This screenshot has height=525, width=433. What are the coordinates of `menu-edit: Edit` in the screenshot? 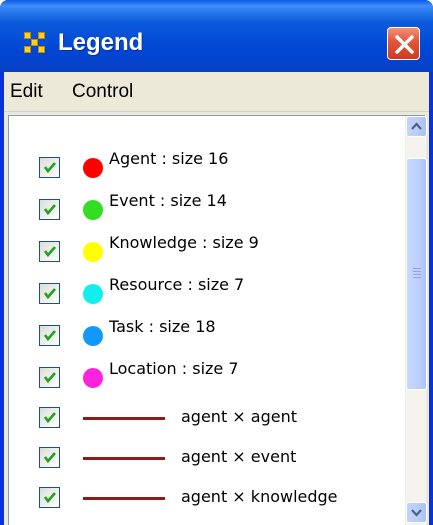 It's located at (26, 92).